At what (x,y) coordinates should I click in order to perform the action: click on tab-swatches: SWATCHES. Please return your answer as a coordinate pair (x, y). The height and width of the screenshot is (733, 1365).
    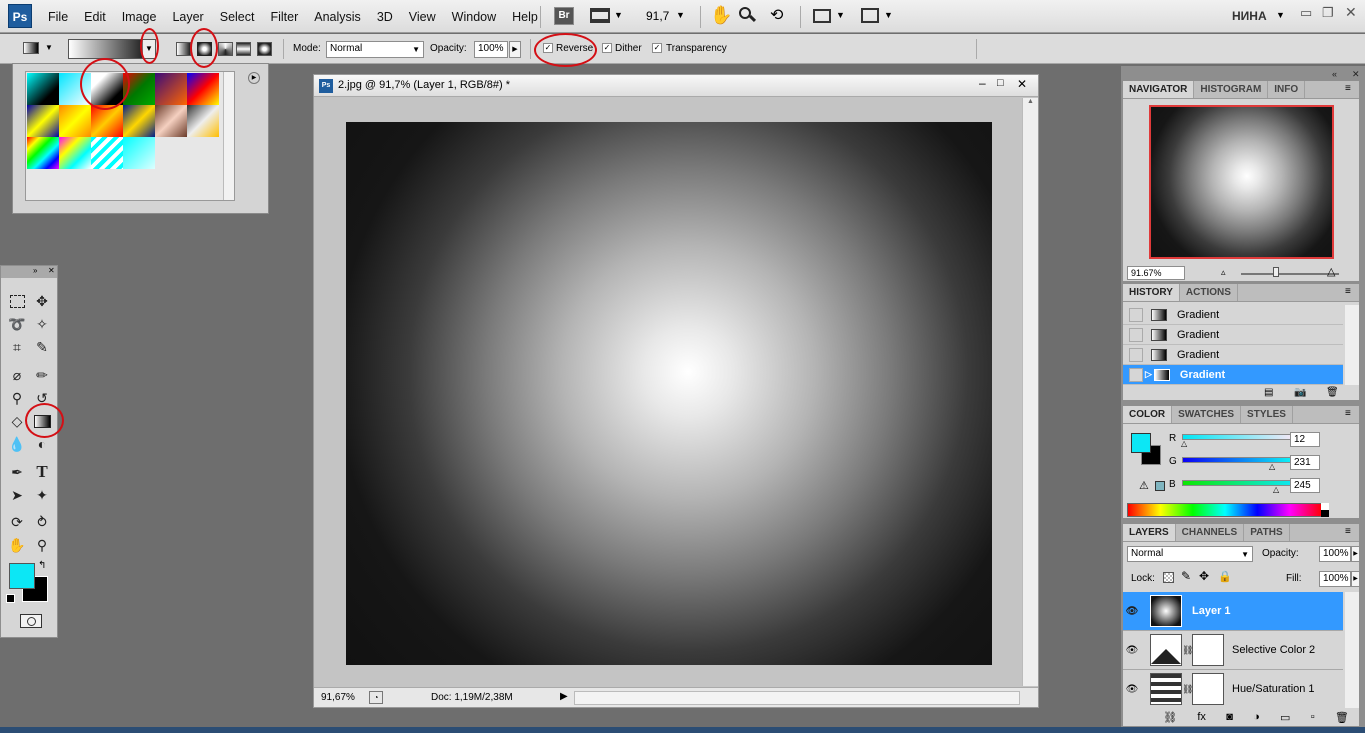
    Looking at the image, I should click on (1207, 414).